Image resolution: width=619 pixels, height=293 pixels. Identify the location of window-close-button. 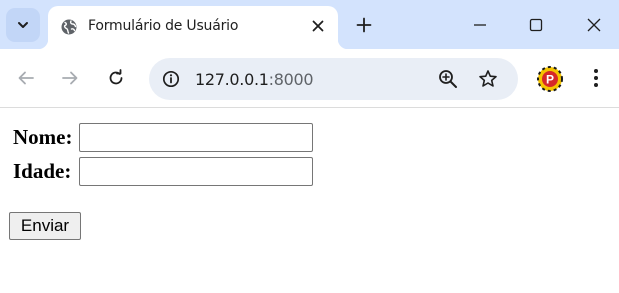
(594, 25).